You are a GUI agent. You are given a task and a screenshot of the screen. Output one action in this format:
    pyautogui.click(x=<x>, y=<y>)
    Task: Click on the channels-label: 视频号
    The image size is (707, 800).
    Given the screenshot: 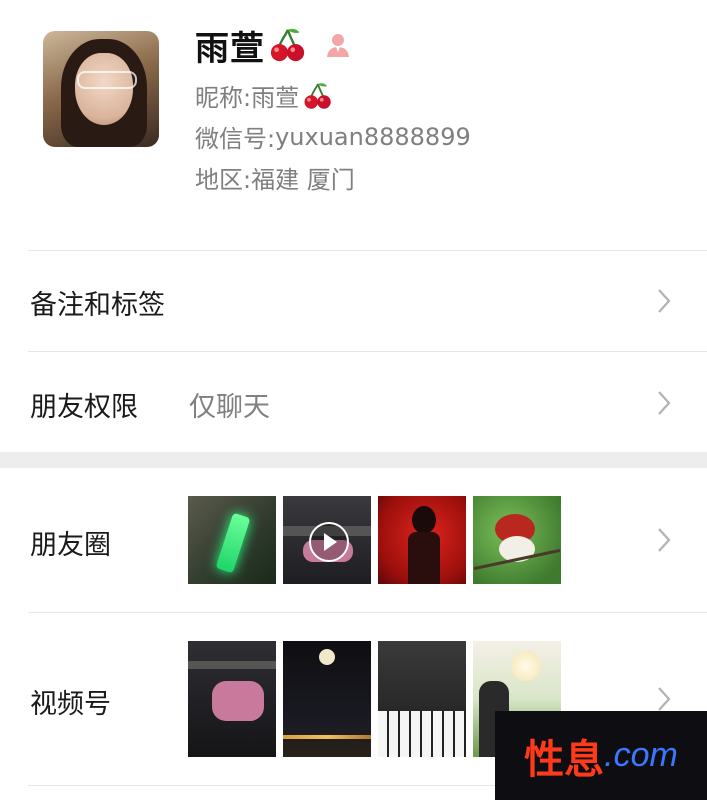 What is the action you would take?
    pyautogui.click(x=70, y=704)
    